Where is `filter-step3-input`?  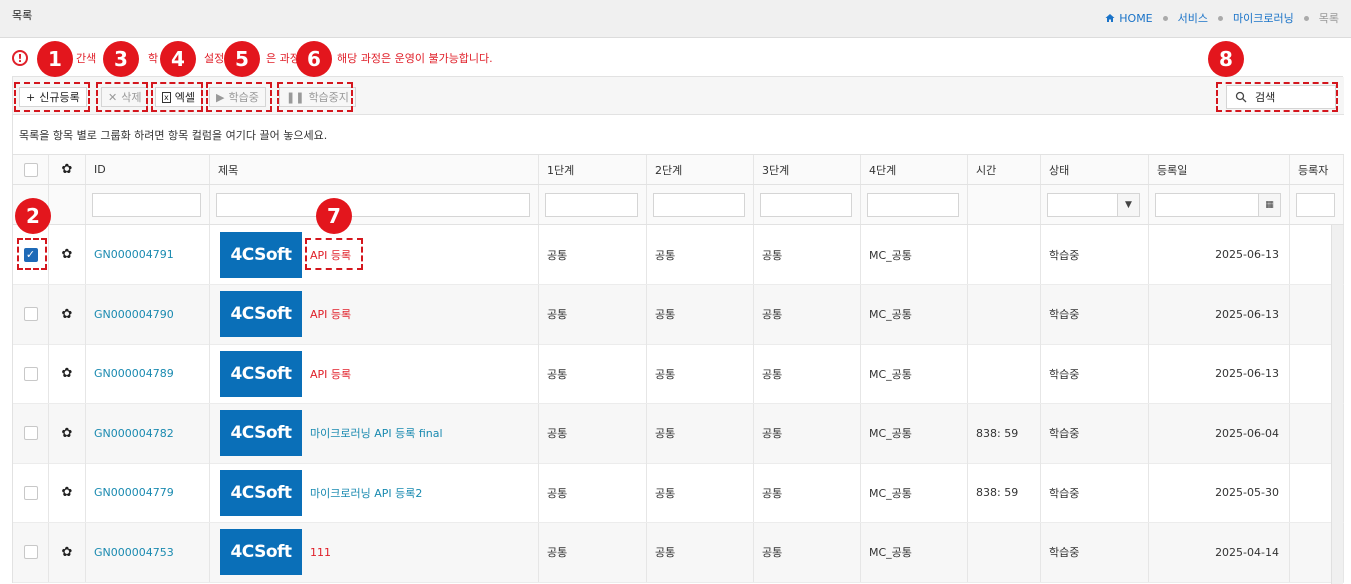 filter-step3-input is located at coordinates (806, 204).